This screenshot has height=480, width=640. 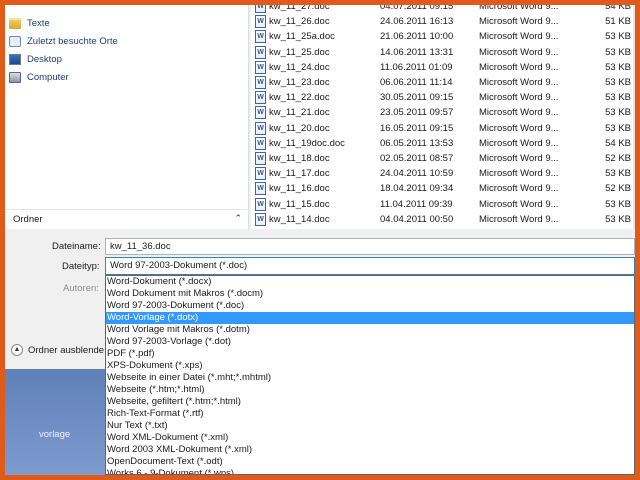 I want to click on file-size: 54 KB, so click(x=618, y=143).